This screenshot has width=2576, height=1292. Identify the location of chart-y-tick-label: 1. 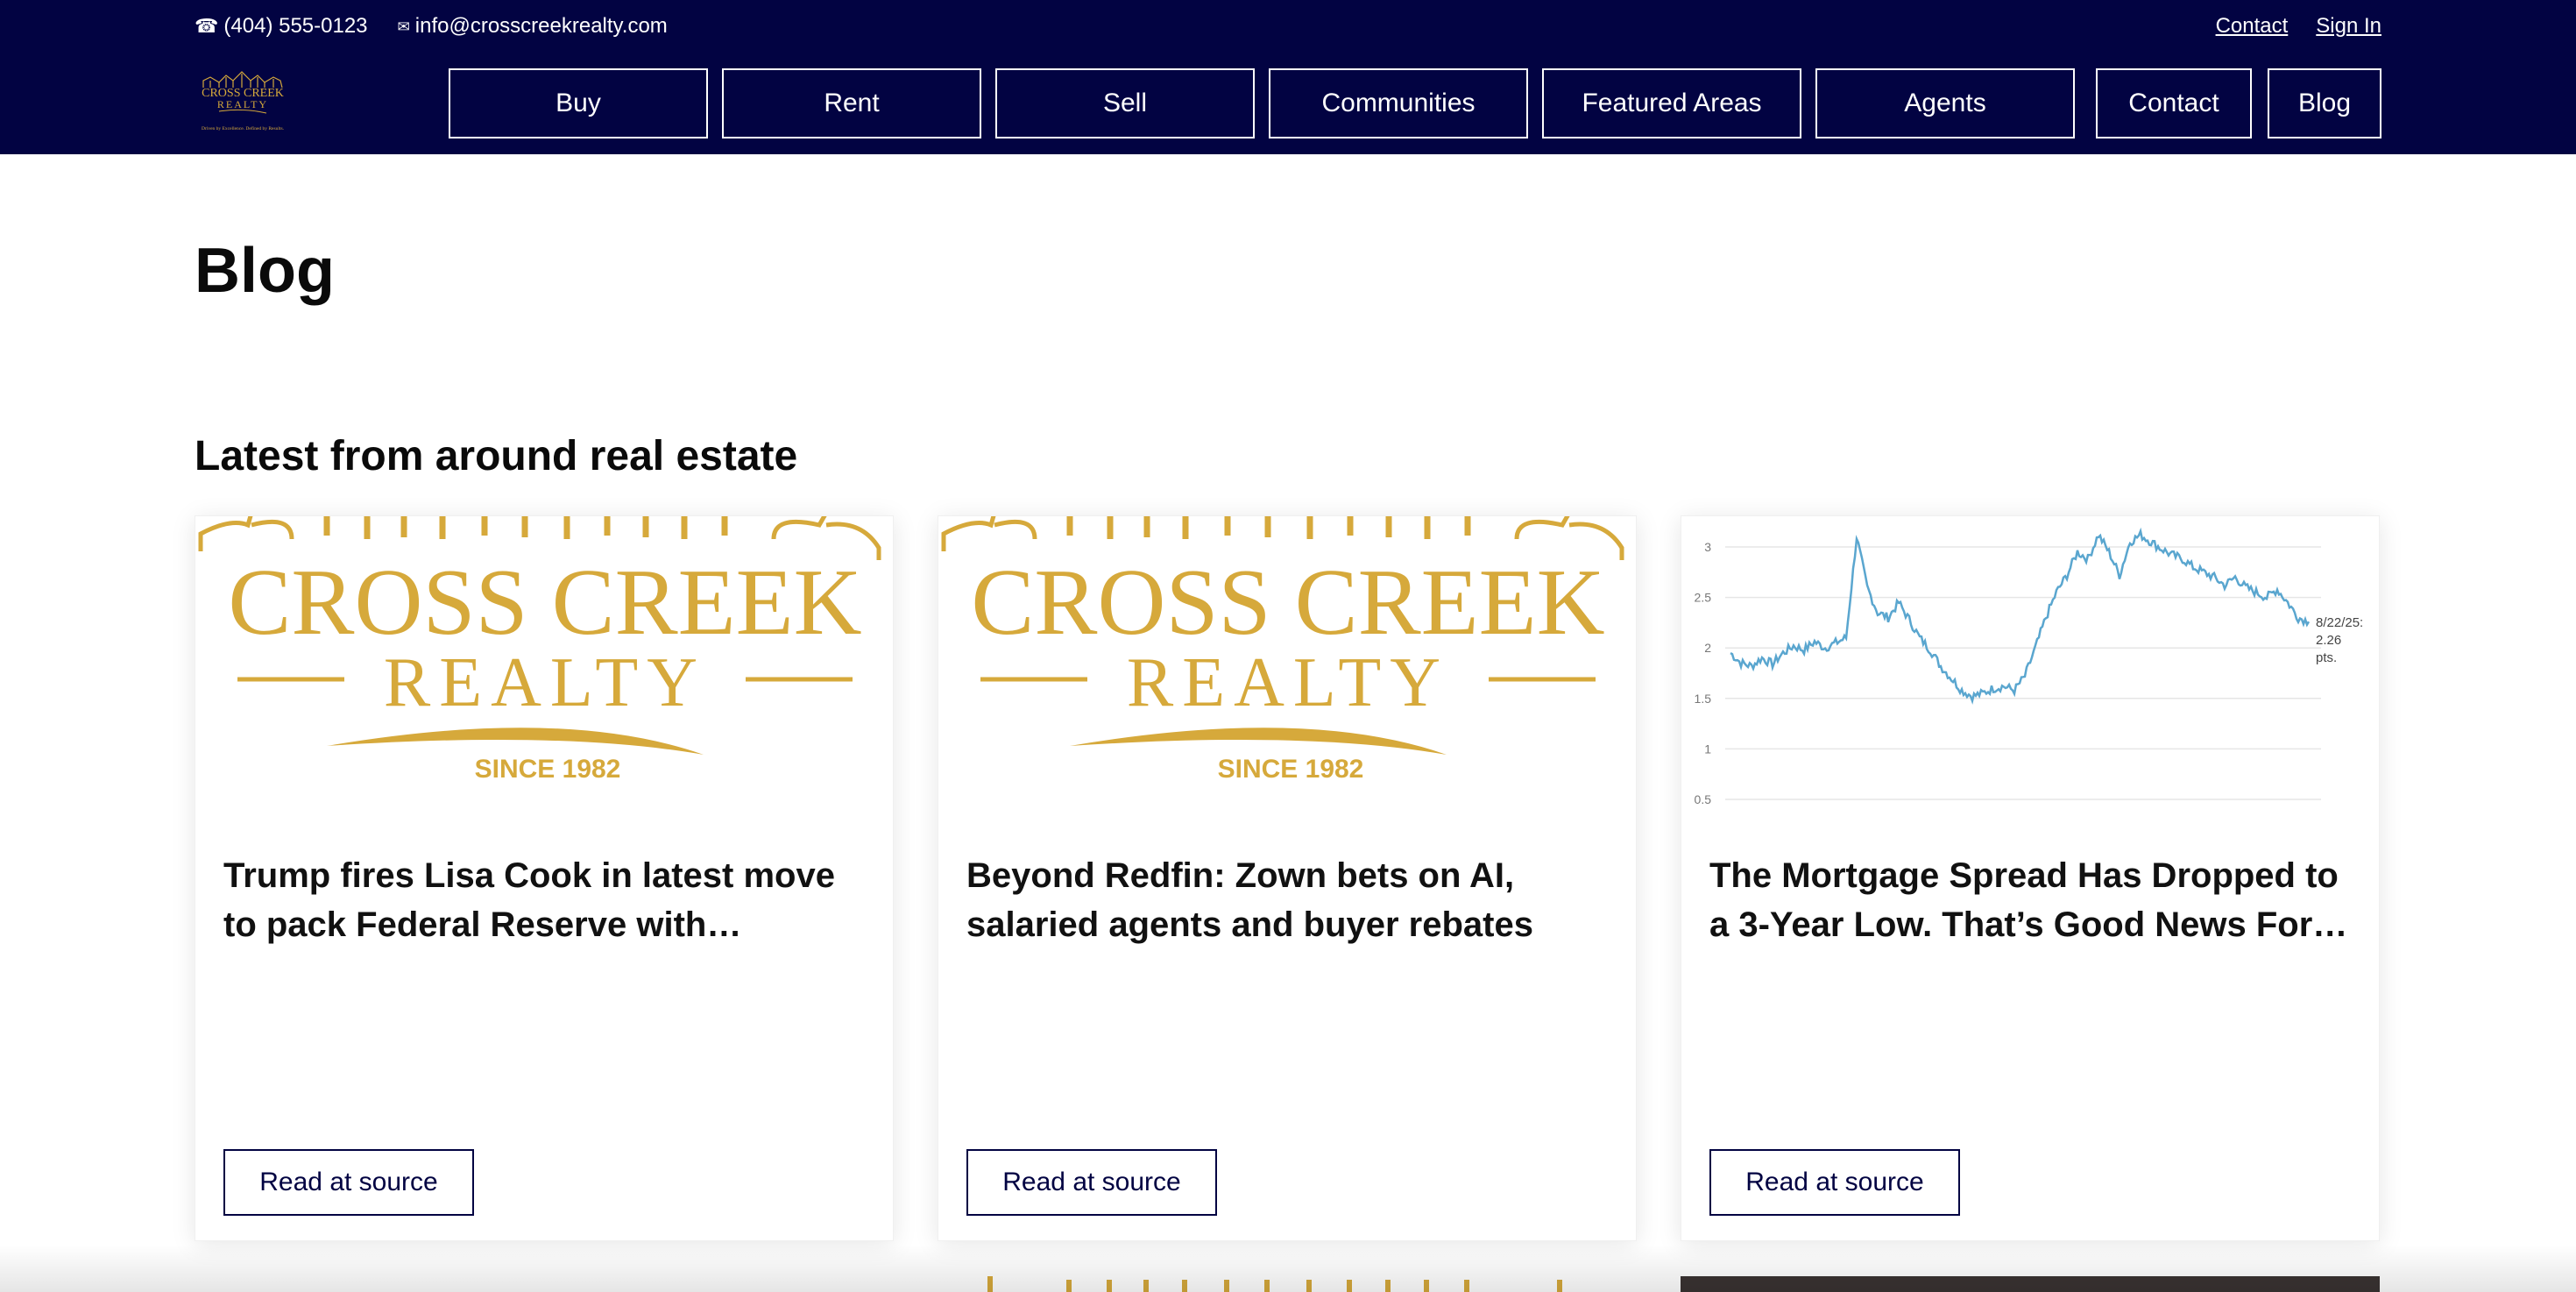
(1707, 749).